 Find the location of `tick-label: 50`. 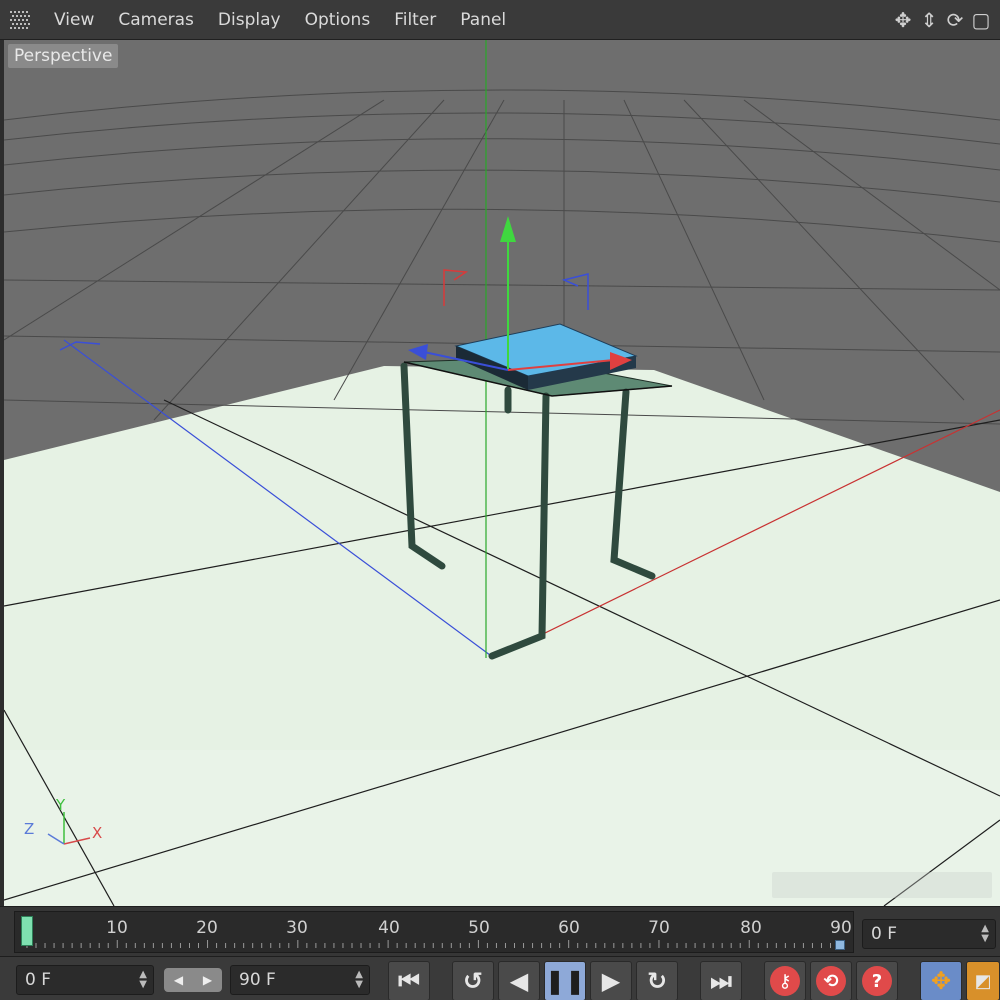

tick-label: 50 is located at coordinates (479, 928).